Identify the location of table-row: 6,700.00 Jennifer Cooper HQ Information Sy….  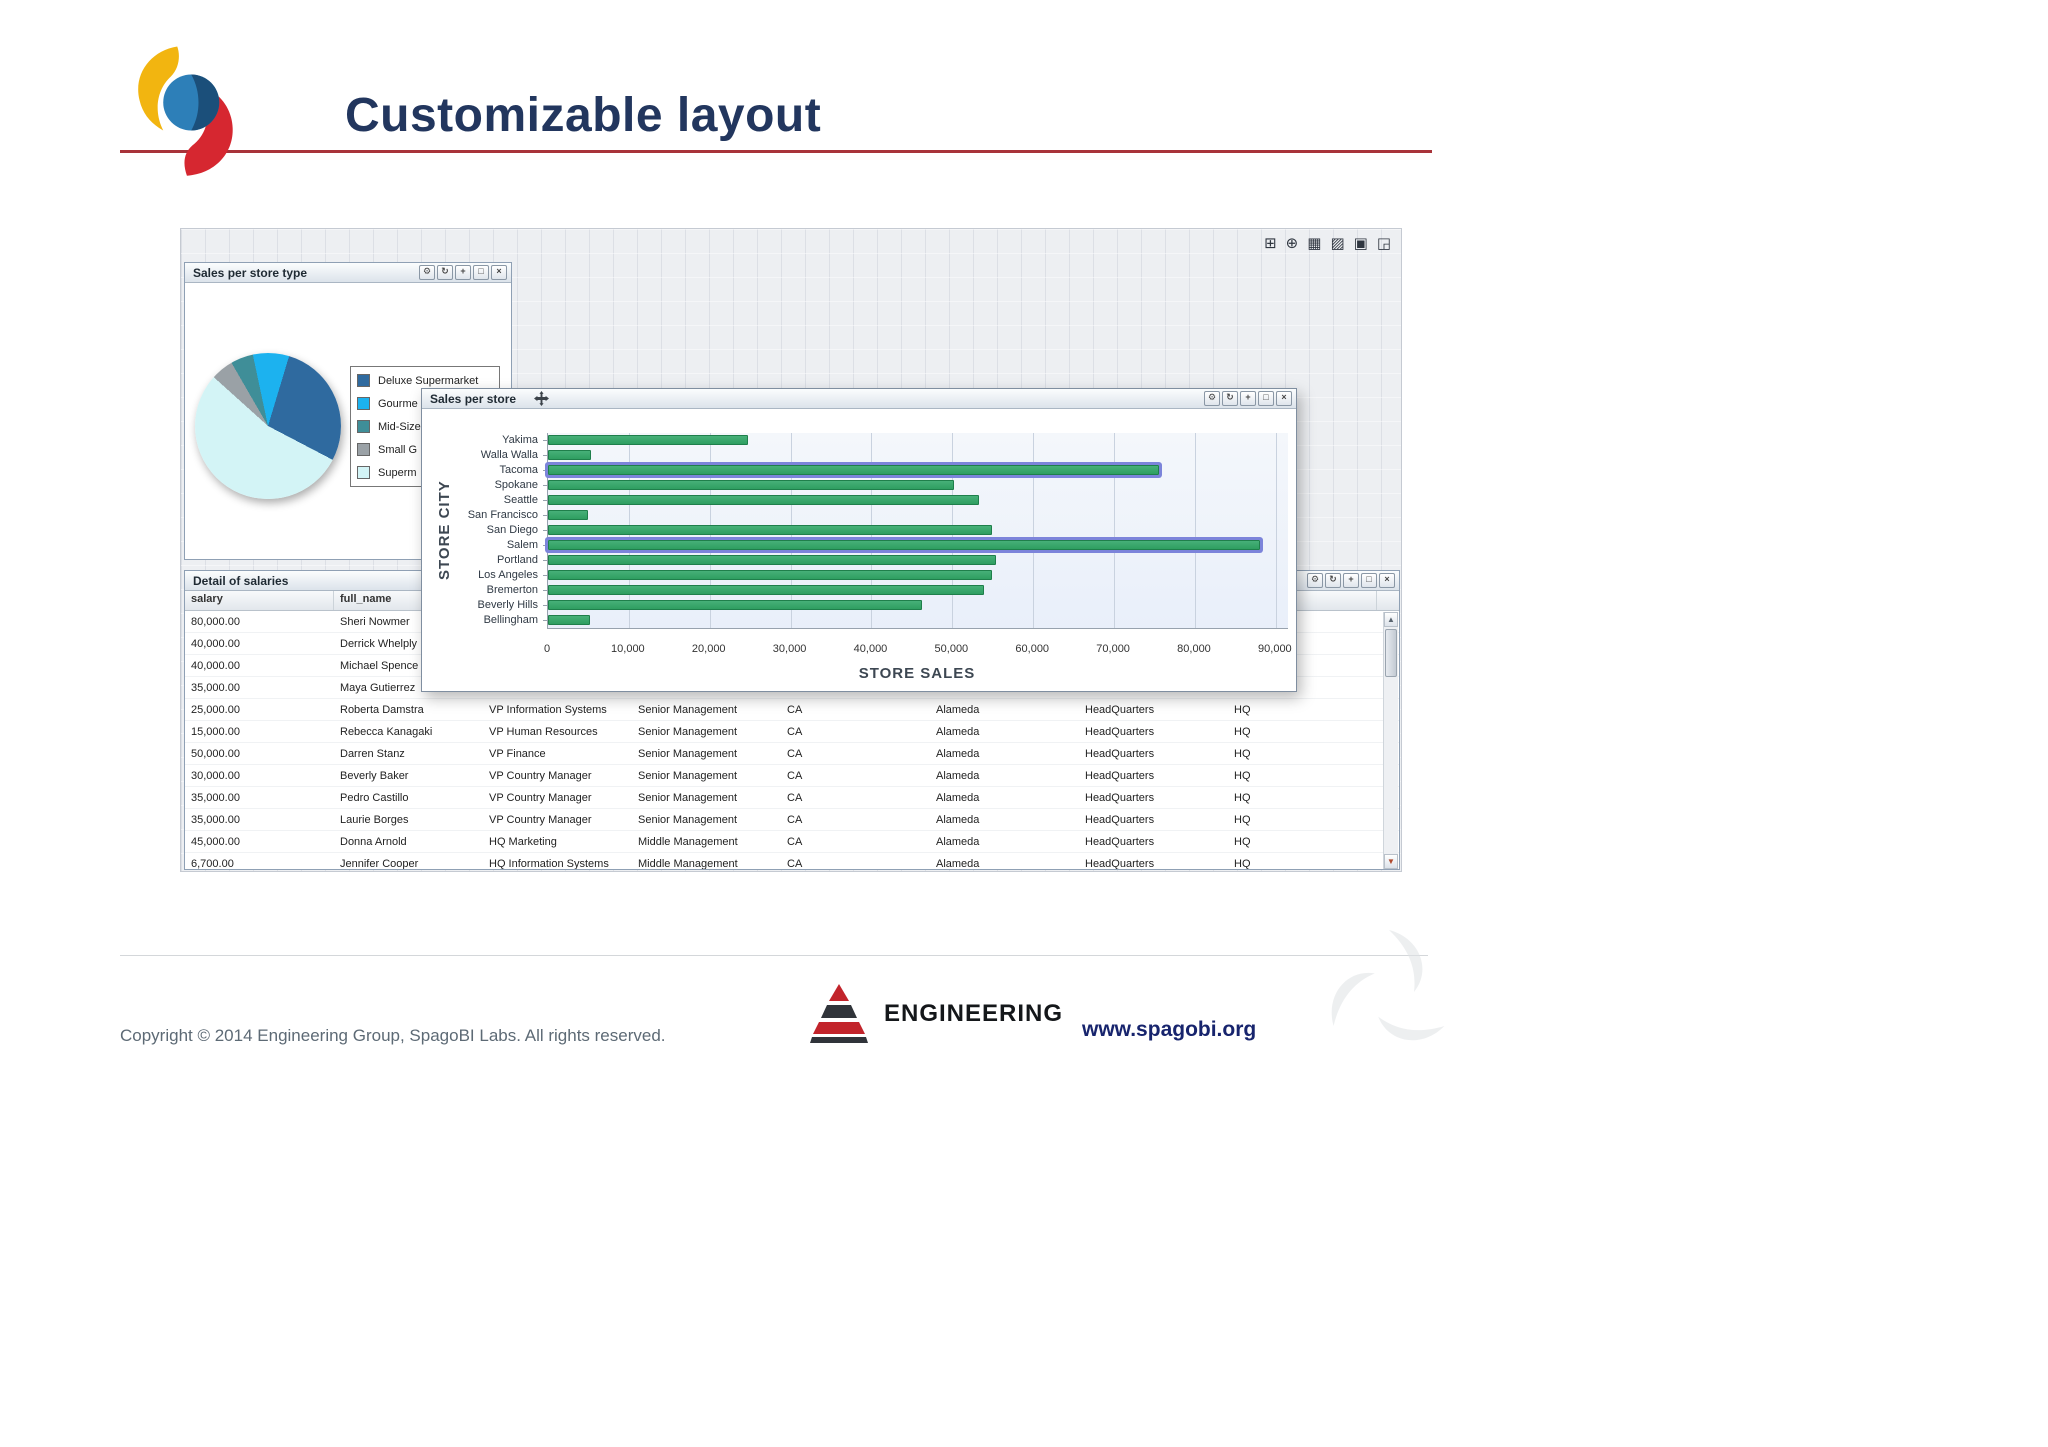
(792, 861).